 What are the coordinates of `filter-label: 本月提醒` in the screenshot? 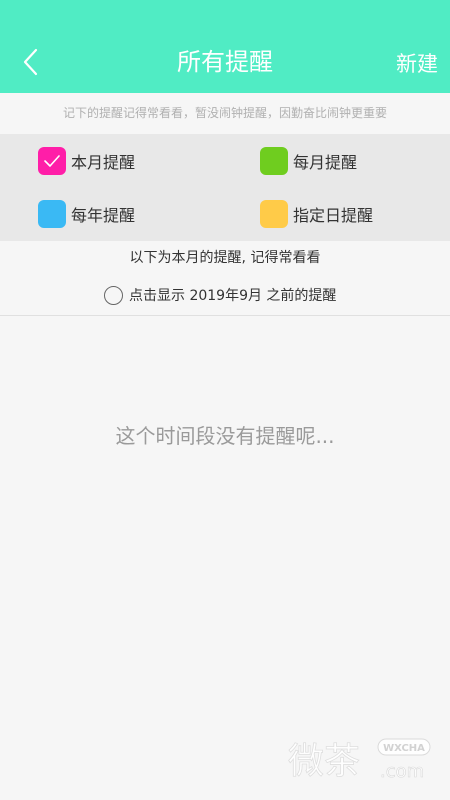 It's located at (103, 162).